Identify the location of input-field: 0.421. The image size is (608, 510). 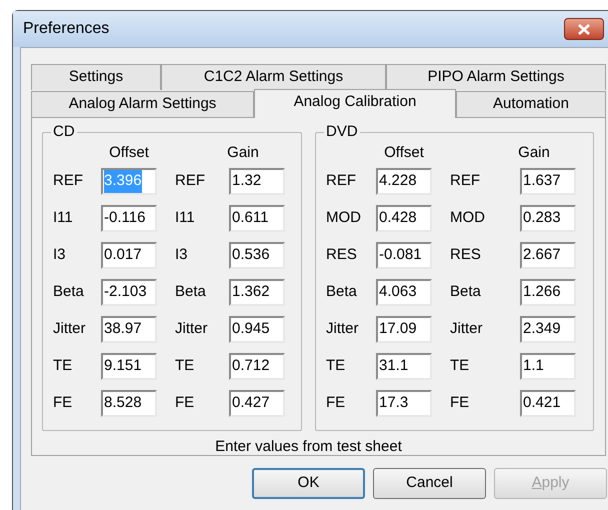
(548, 403).